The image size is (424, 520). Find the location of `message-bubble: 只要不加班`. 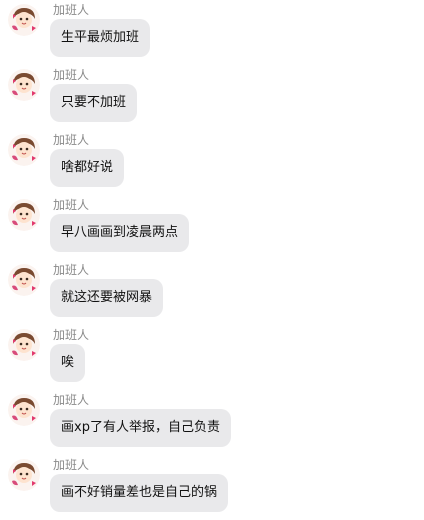

message-bubble: 只要不加班 is located at coordinates (94, 103).